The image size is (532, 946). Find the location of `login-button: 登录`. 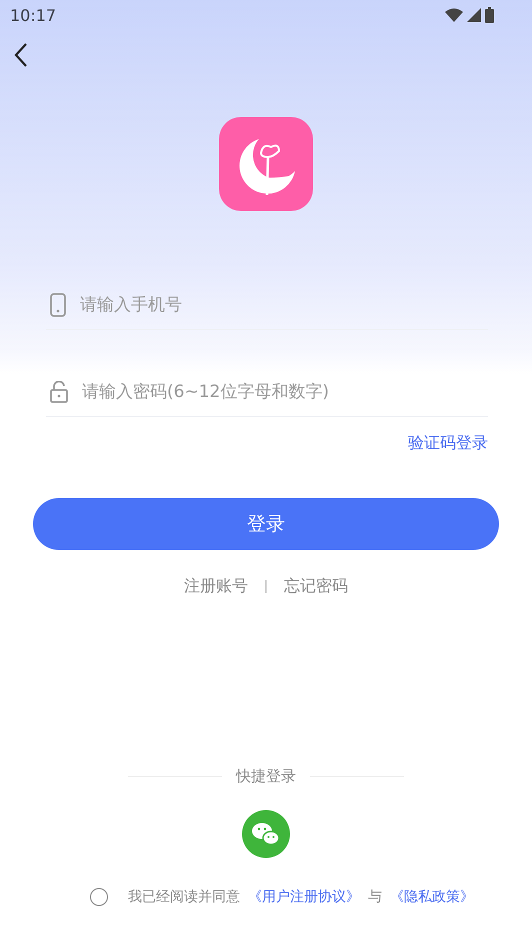

login-button: 登录 is located at coordinates (266, 524).